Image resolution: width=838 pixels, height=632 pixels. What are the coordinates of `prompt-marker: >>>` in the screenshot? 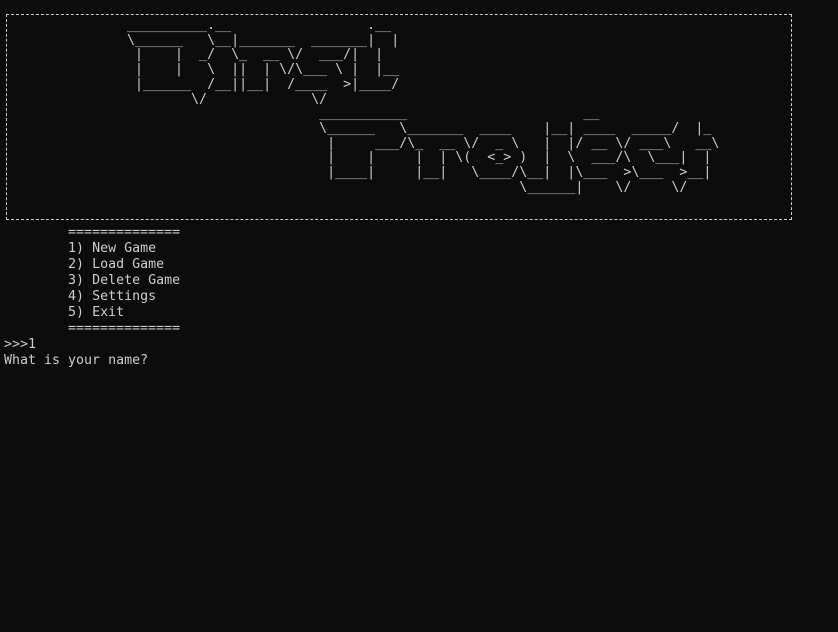 It's located at (16, 344).